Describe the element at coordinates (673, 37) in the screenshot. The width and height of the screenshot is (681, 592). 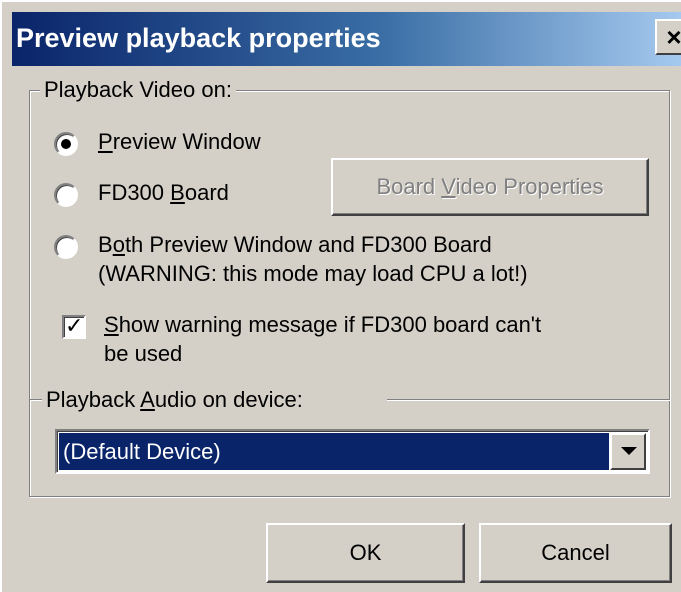
I see `close-icon: ×` at that location.